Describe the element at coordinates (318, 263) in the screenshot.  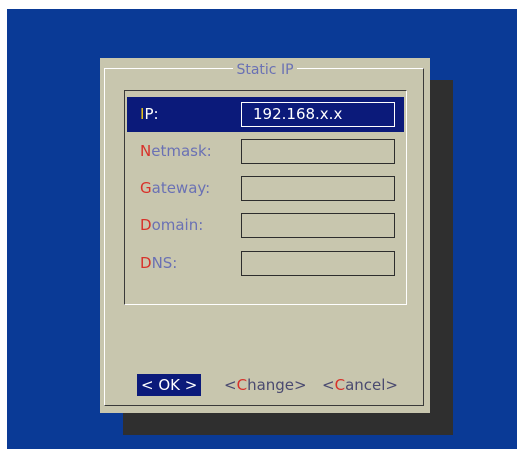
I see `dns-field` at that location.